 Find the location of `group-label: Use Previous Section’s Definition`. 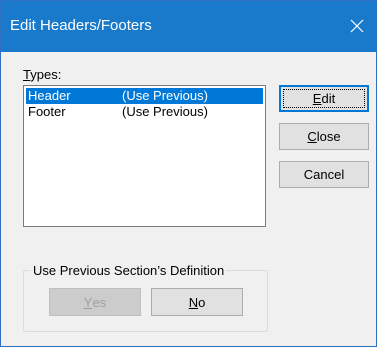

group-label: Use Previous Section’s Definition is located at coordinates (129, 270).